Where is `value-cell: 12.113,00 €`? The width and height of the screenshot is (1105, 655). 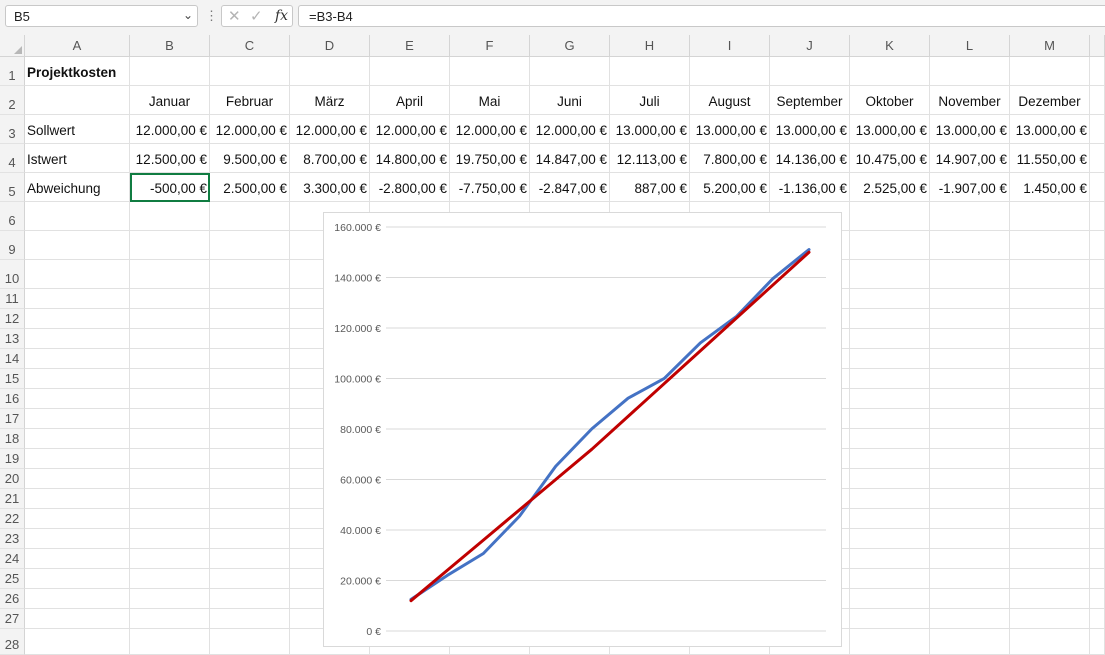 value-cell: 12.113,00 € is located at coordinates (650, 158).